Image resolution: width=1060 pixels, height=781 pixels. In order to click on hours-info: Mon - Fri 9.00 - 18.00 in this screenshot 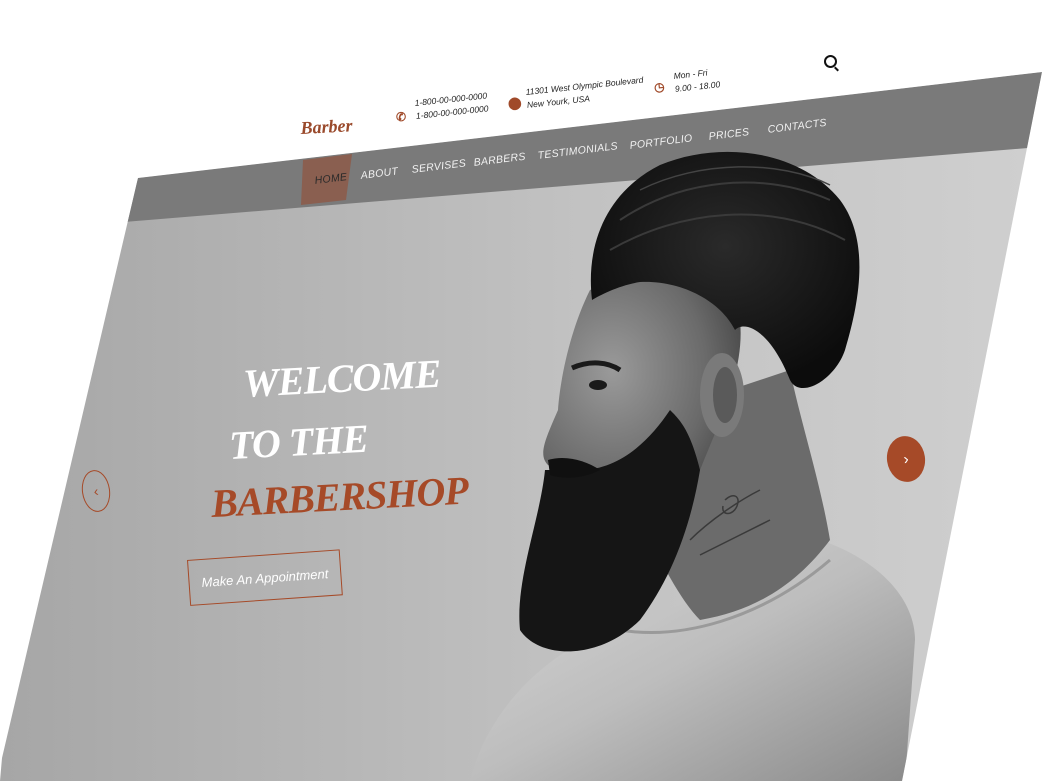, I will do `click(697, 80)`.